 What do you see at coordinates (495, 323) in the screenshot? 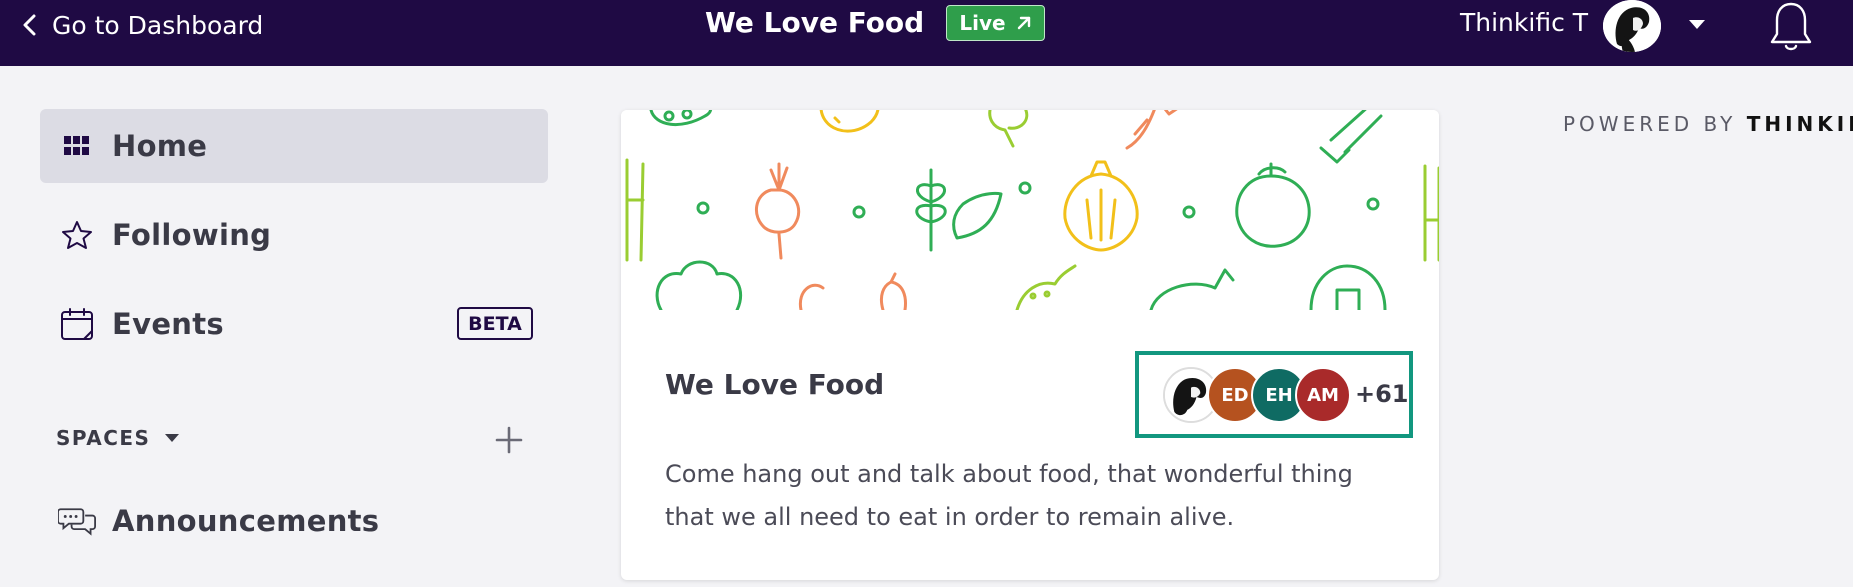
I see `beta-badge: BETA` at bounding box center [495, 323].